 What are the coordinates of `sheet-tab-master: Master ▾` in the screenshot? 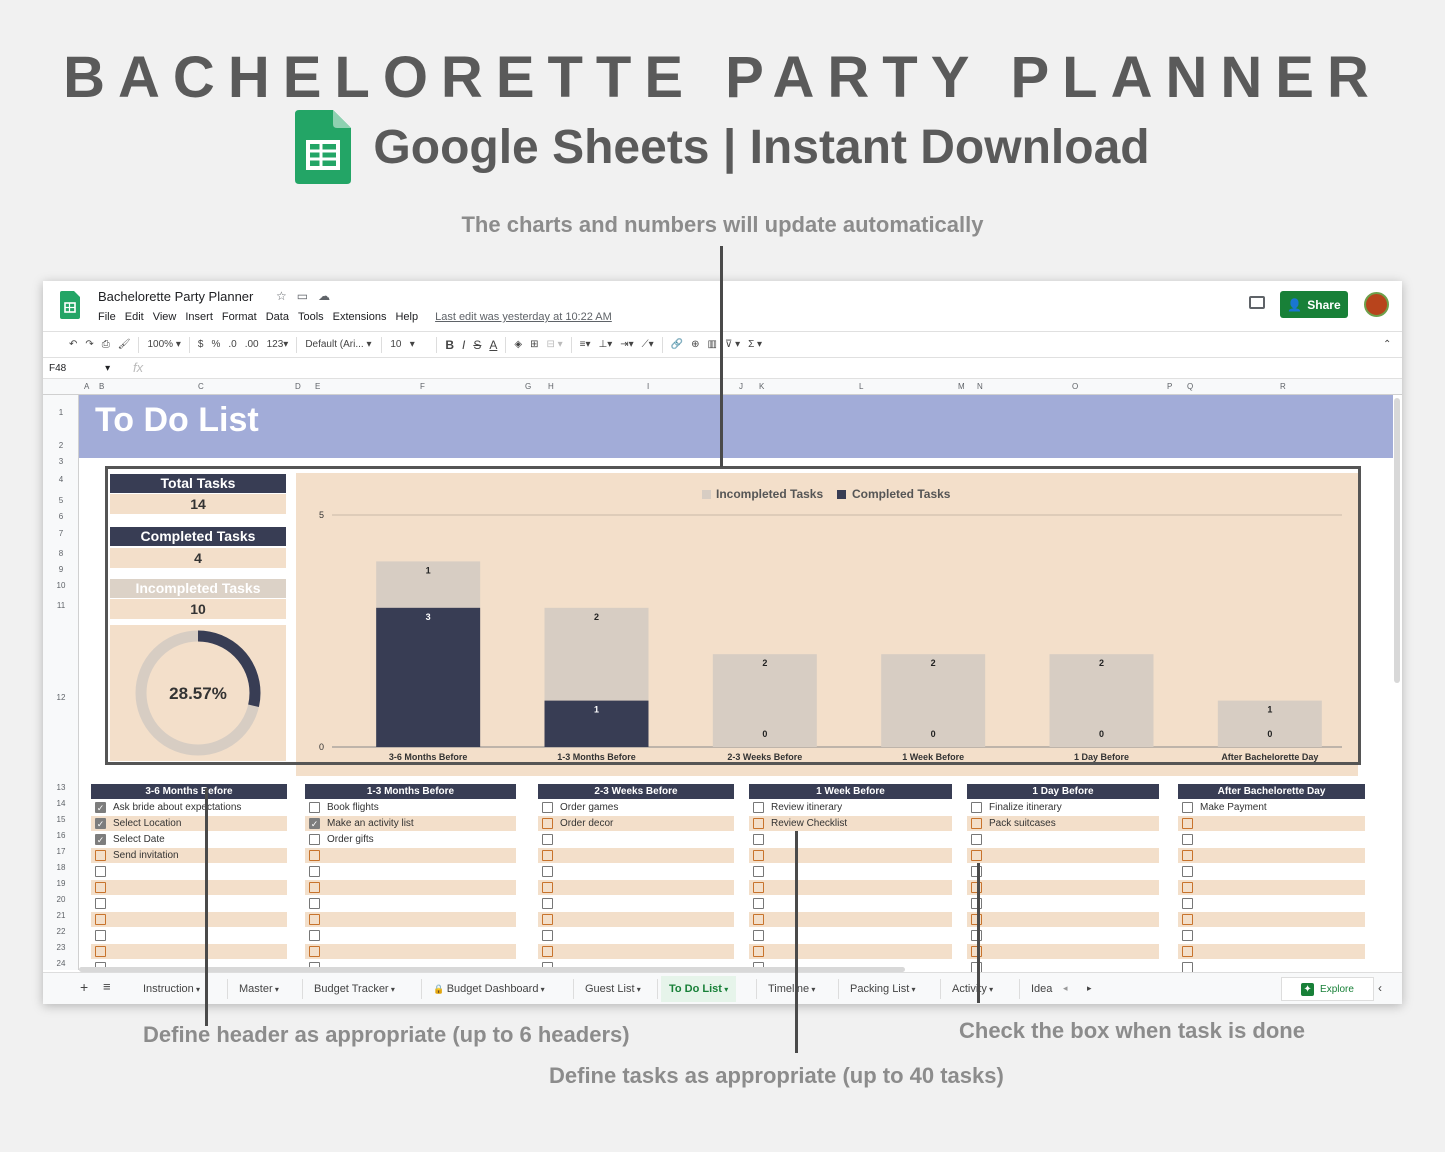 It's located at (259, 989).